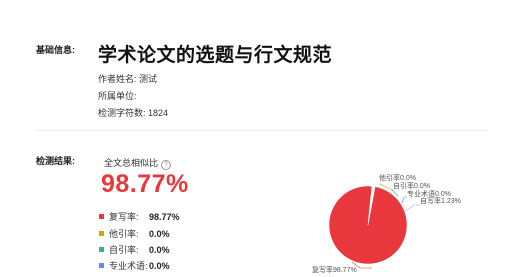 This screenshot has height=277, width=522. What do you see at coordinates (386, 223) in the screenshot?
I see `similarity-pie-chart: 复写率98.77%自写率1.23%他引率0.0%自引率0.0%专业术语0.0%` at bounding box center [386, 223].